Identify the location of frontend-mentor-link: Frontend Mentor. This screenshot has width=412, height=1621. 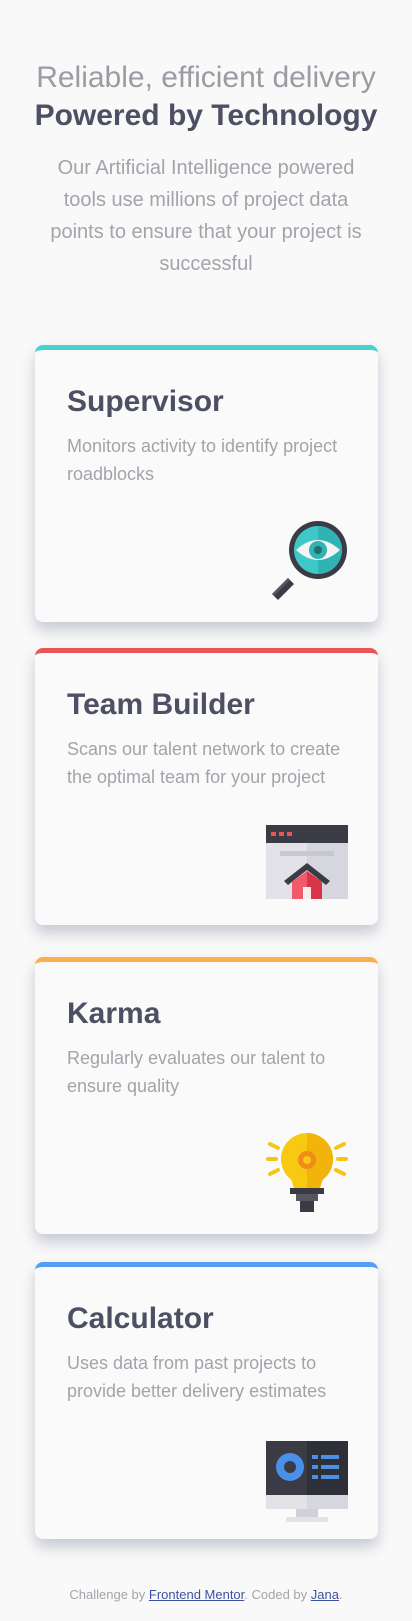
(196, 1594).